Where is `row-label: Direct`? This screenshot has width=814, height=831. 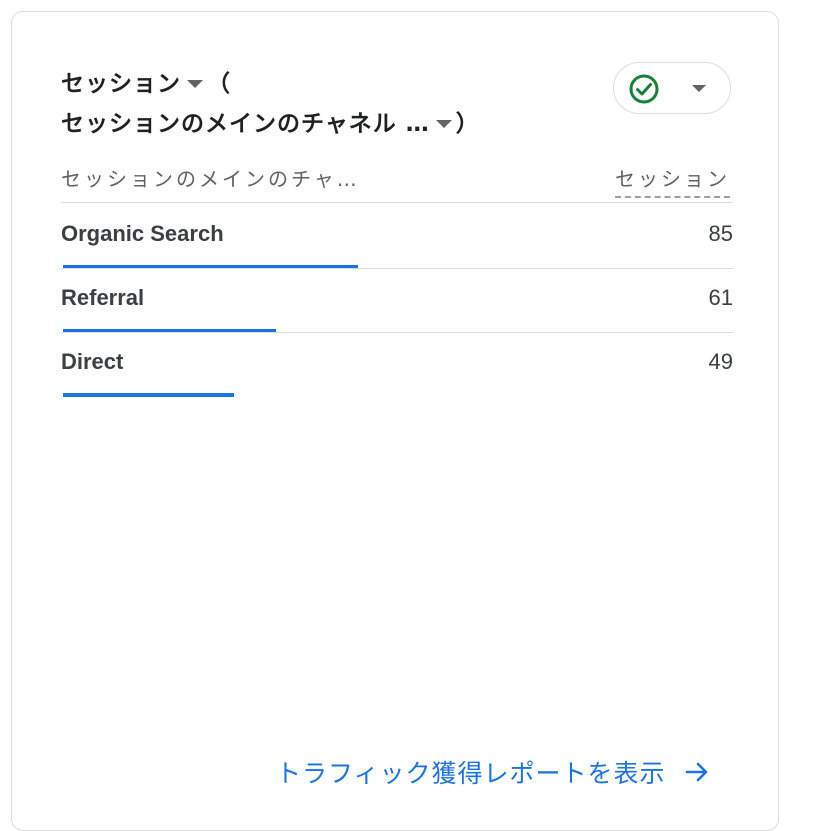 row-label: Direct is located at coordinates (92, 361).